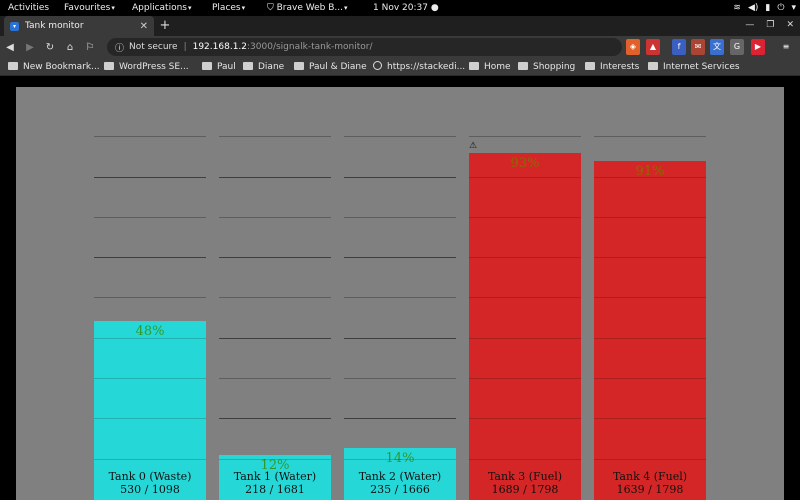 The height and width of the screenshot is (500, 800). What do you see at coordinates (144, 26) in the screenshot?
I see `close-icon: ✕` at bounding box center [144, 26].